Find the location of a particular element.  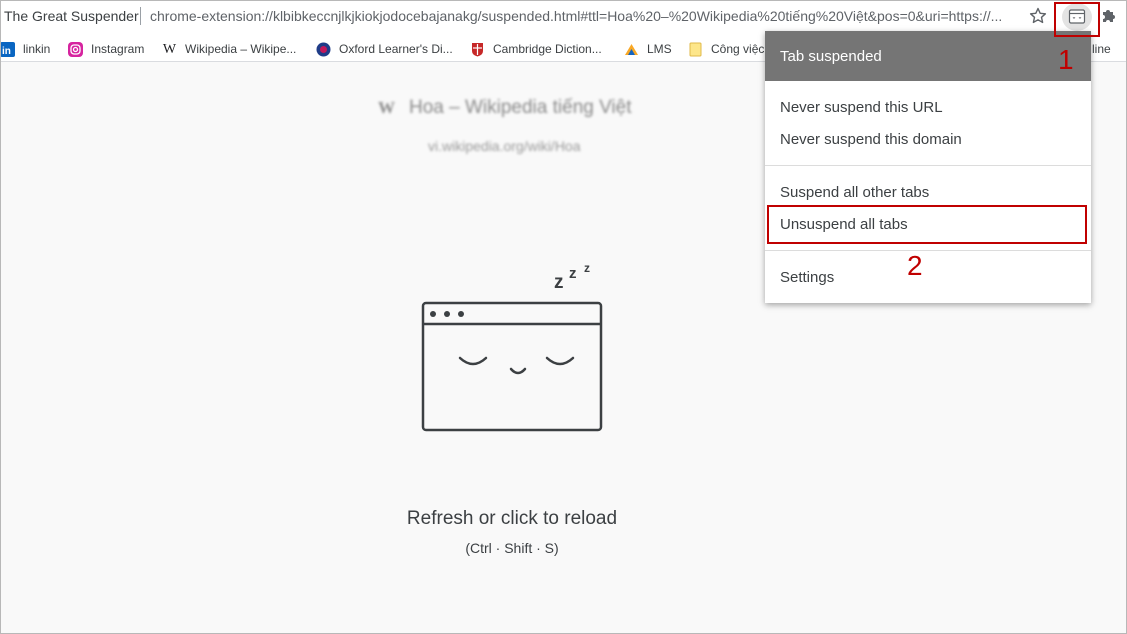

bookmark-online: line is located at coordinates (1101, 49).